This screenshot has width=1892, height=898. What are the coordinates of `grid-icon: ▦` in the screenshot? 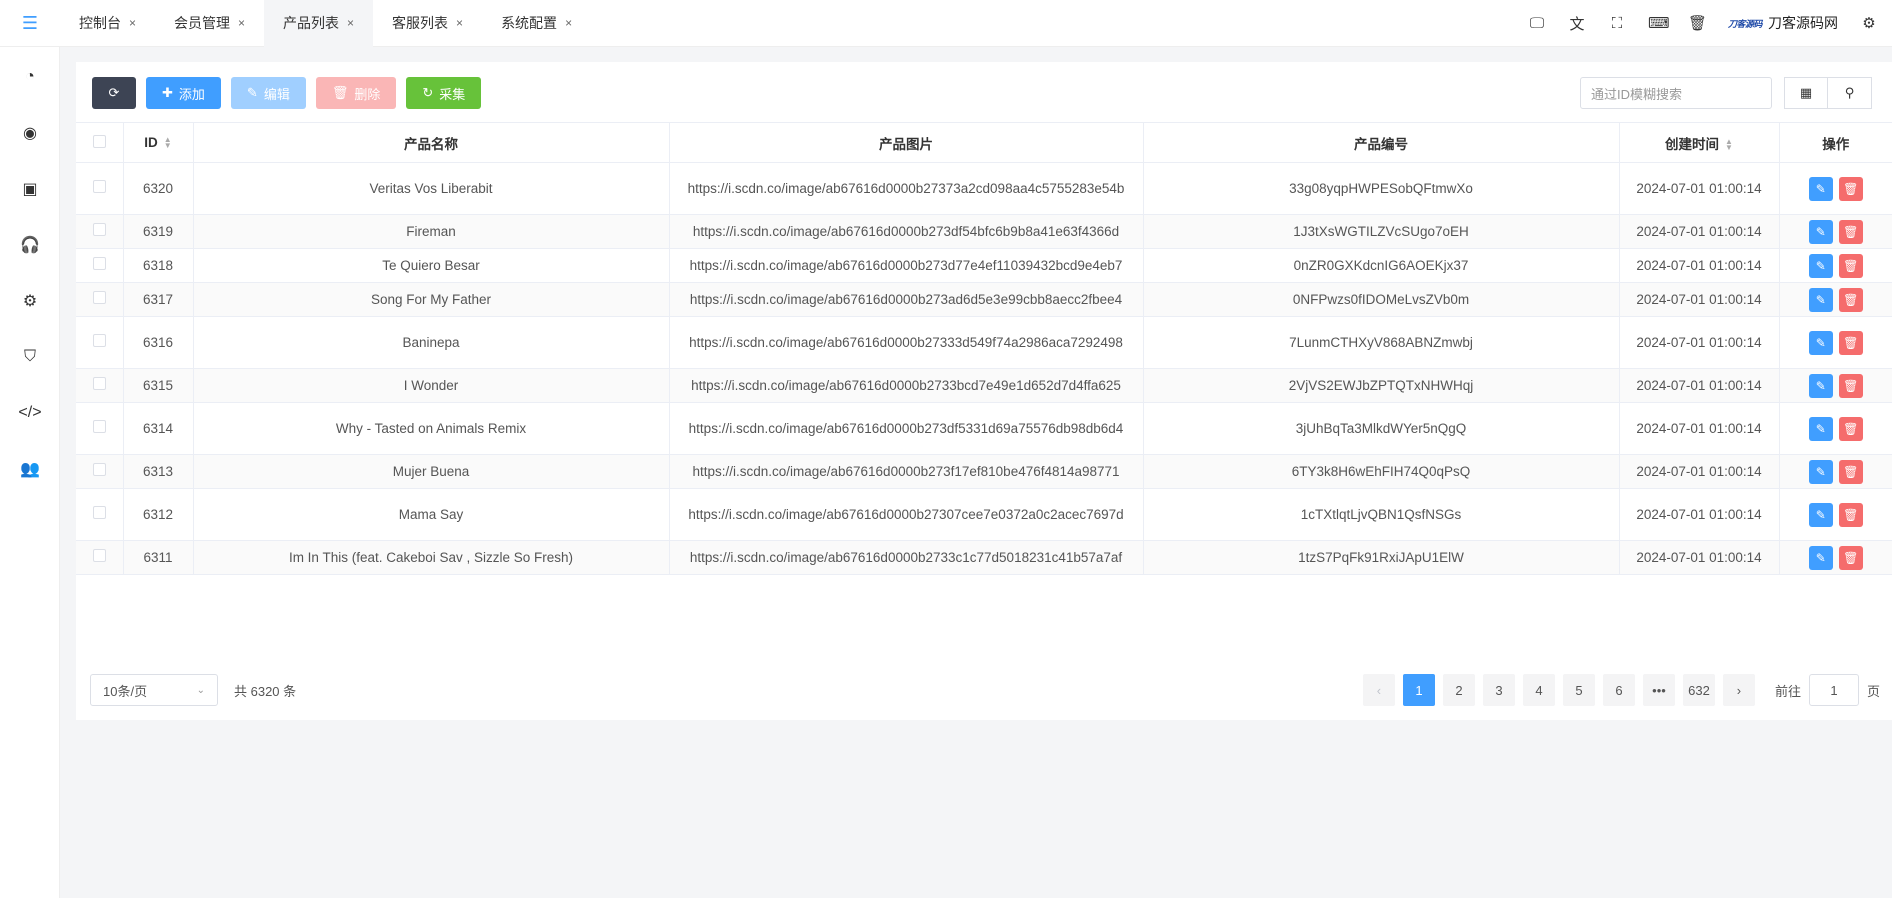 It's located at (1806, 93).